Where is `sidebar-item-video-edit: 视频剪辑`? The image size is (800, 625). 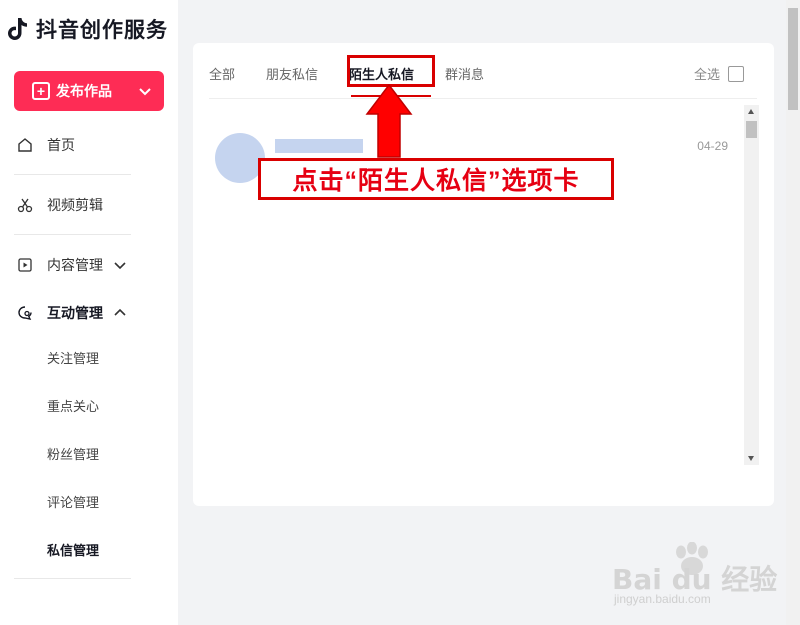
sidebar-item-video-edit: 视频剪辑 is located at coordinates (89, 205).